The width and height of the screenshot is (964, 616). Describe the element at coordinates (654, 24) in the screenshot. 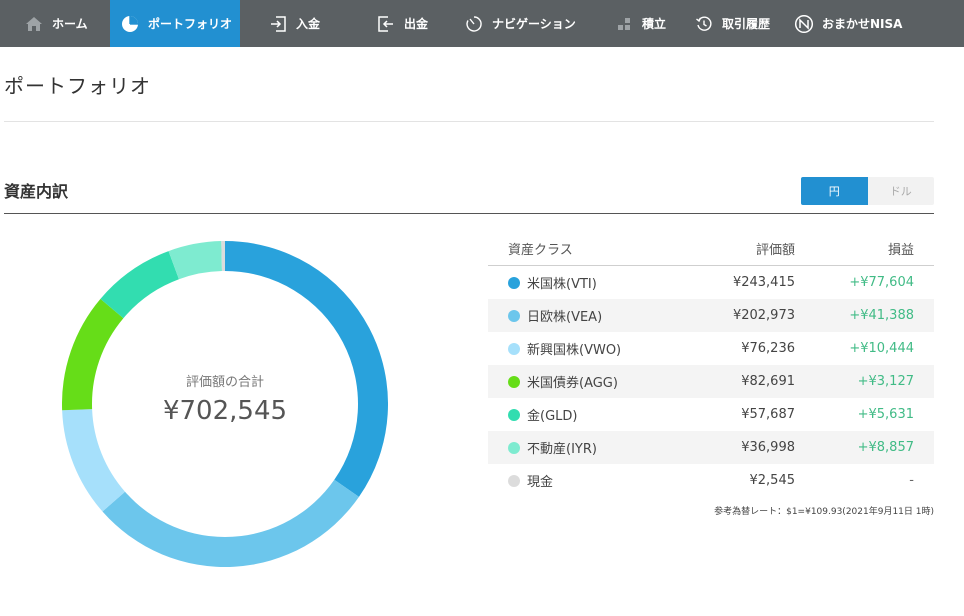

I see `nav-item-label: 積立` at that location.